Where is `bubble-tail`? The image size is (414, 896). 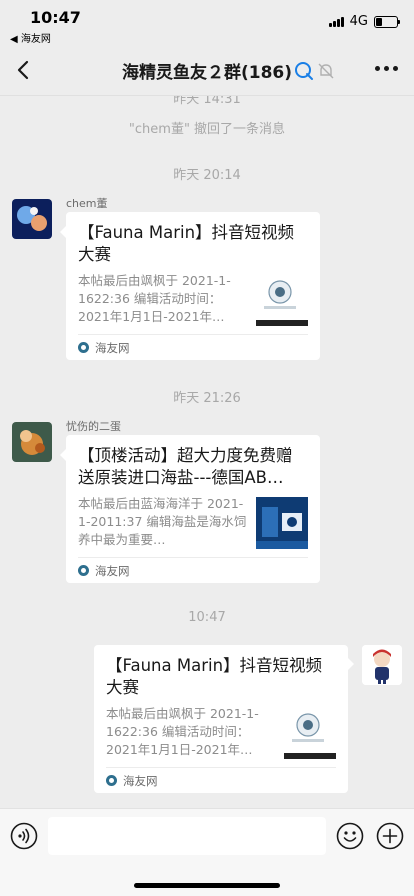 bubble-tail is located at coordinates (351, 664).